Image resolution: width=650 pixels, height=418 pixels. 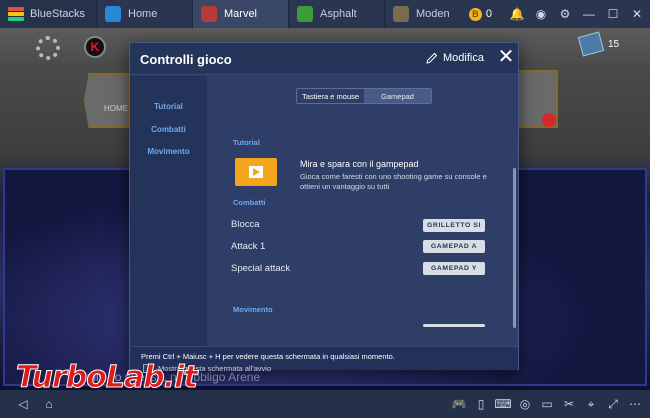 I want to click on coin-count: 0, so click(x=489, y=14).